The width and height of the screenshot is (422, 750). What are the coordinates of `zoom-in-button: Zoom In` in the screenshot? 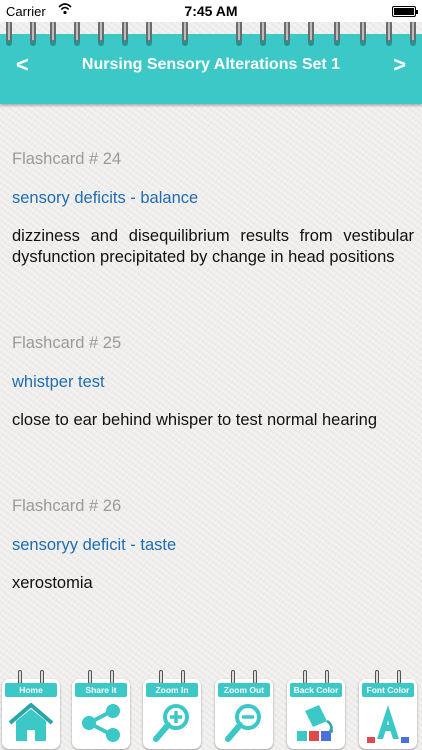 It's located at (172, 709).